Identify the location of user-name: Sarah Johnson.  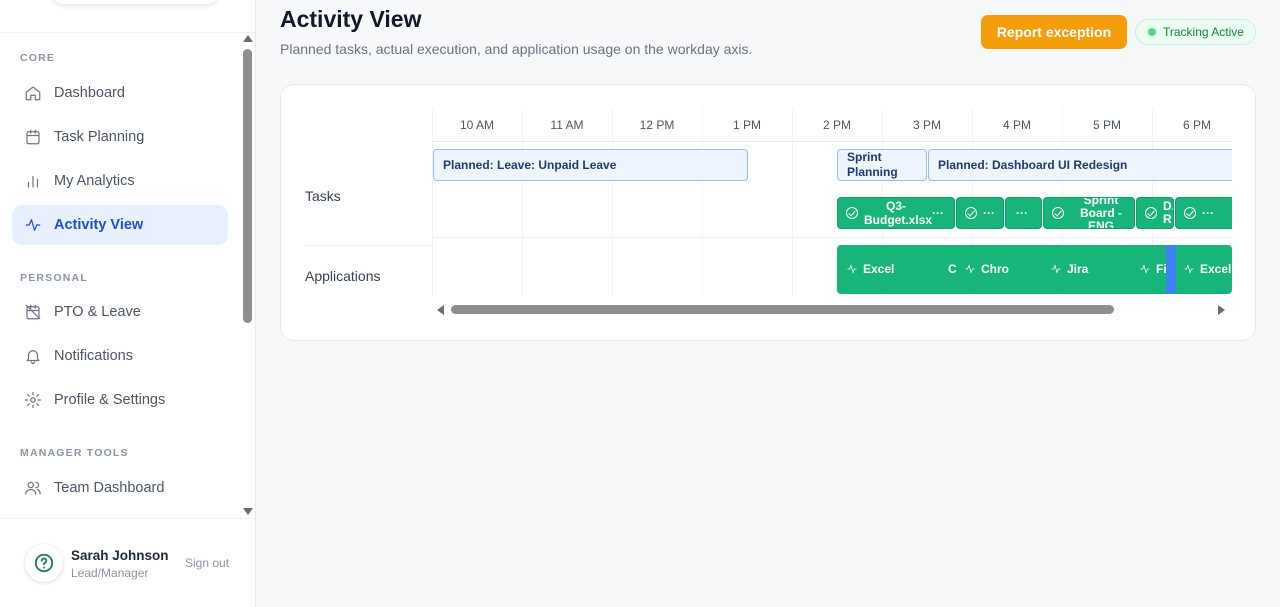
(120, 555).